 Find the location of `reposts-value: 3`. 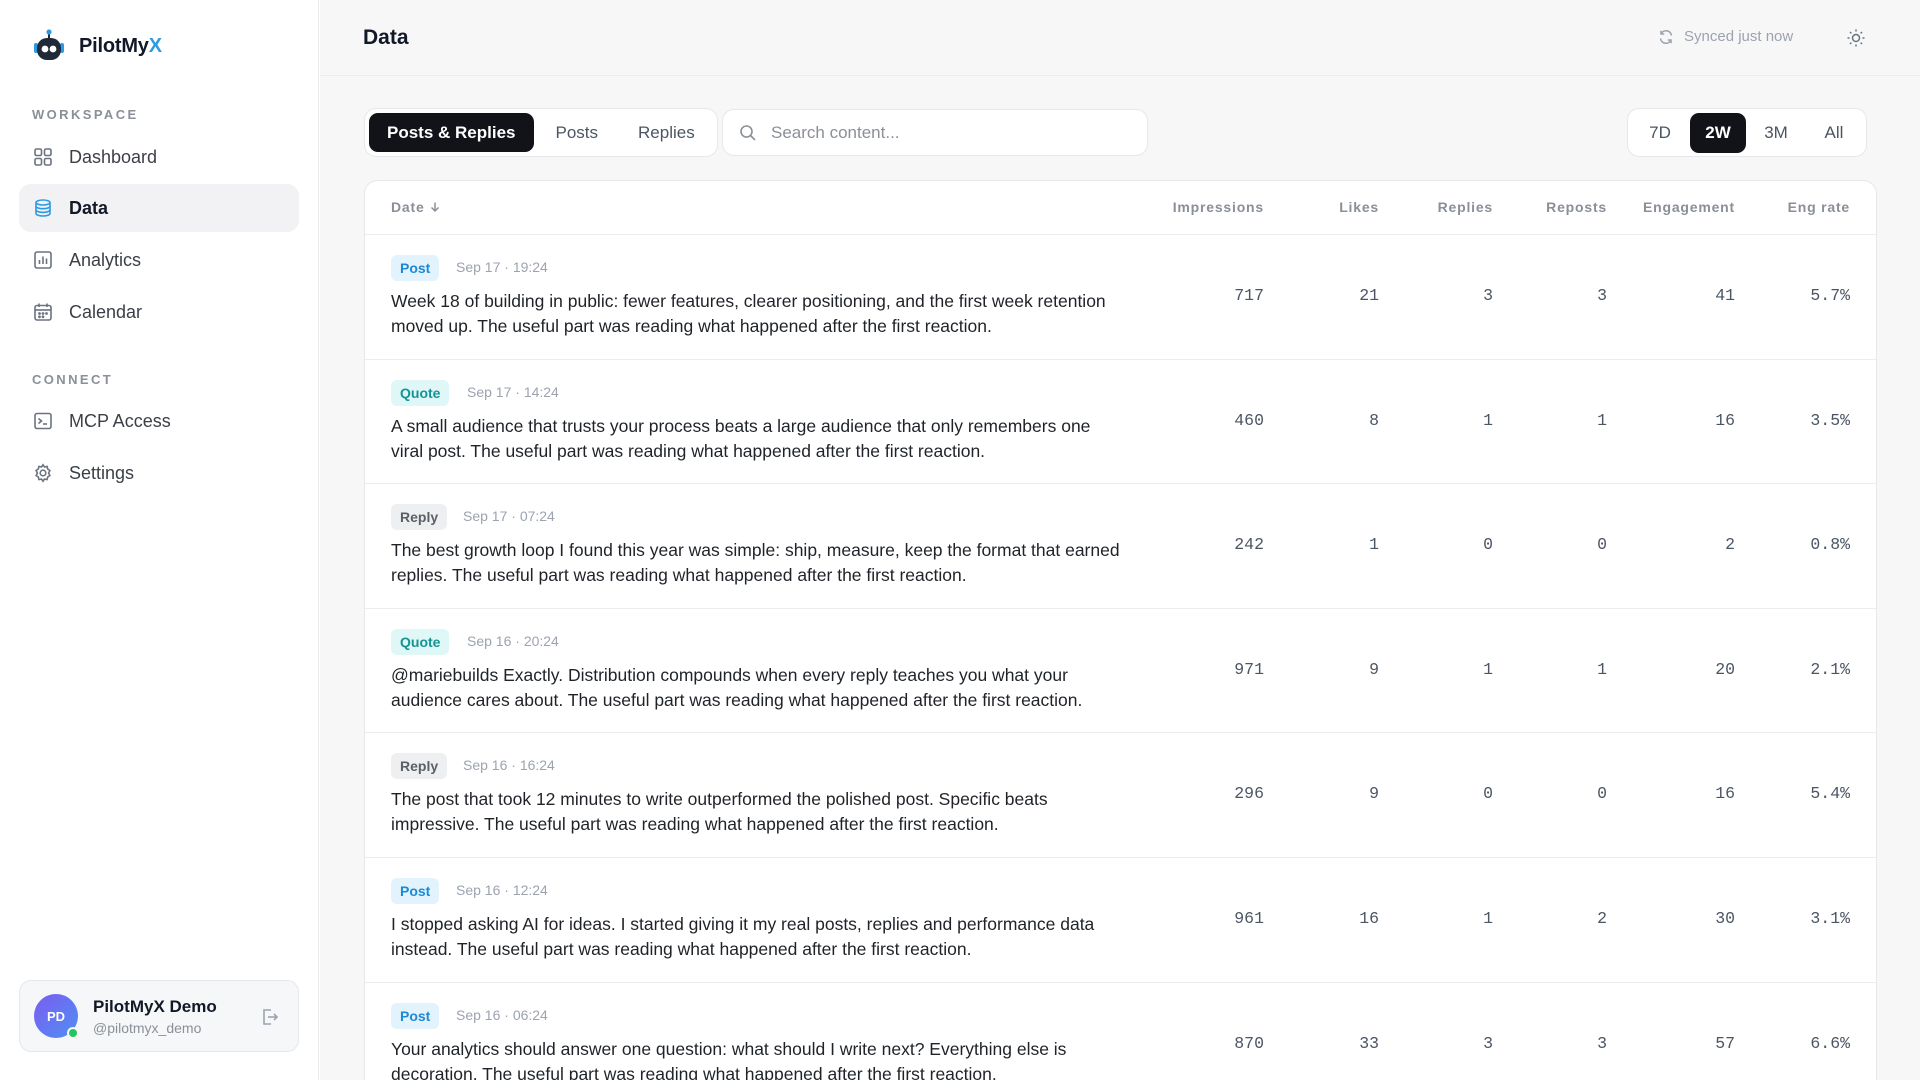

reposts-value: 3 is located at coordinates (1602, 295).